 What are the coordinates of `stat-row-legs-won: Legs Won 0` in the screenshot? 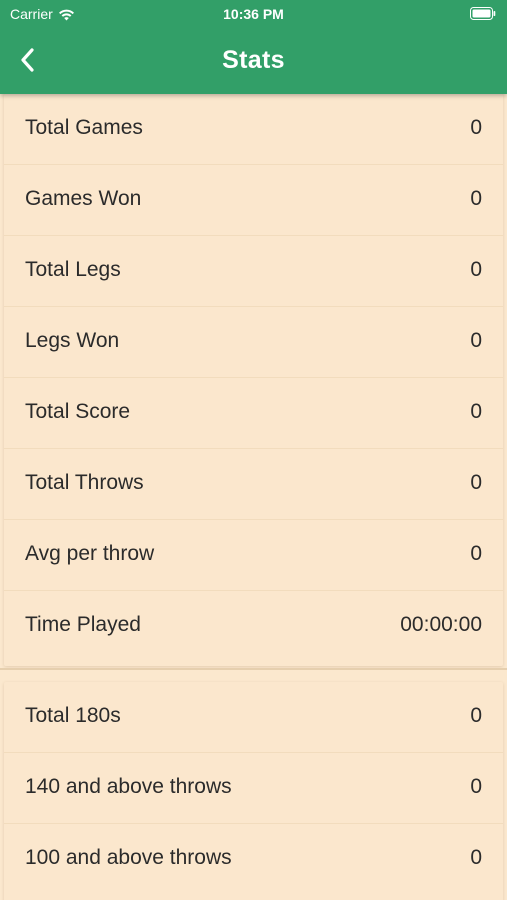 It's located at (253, 342).